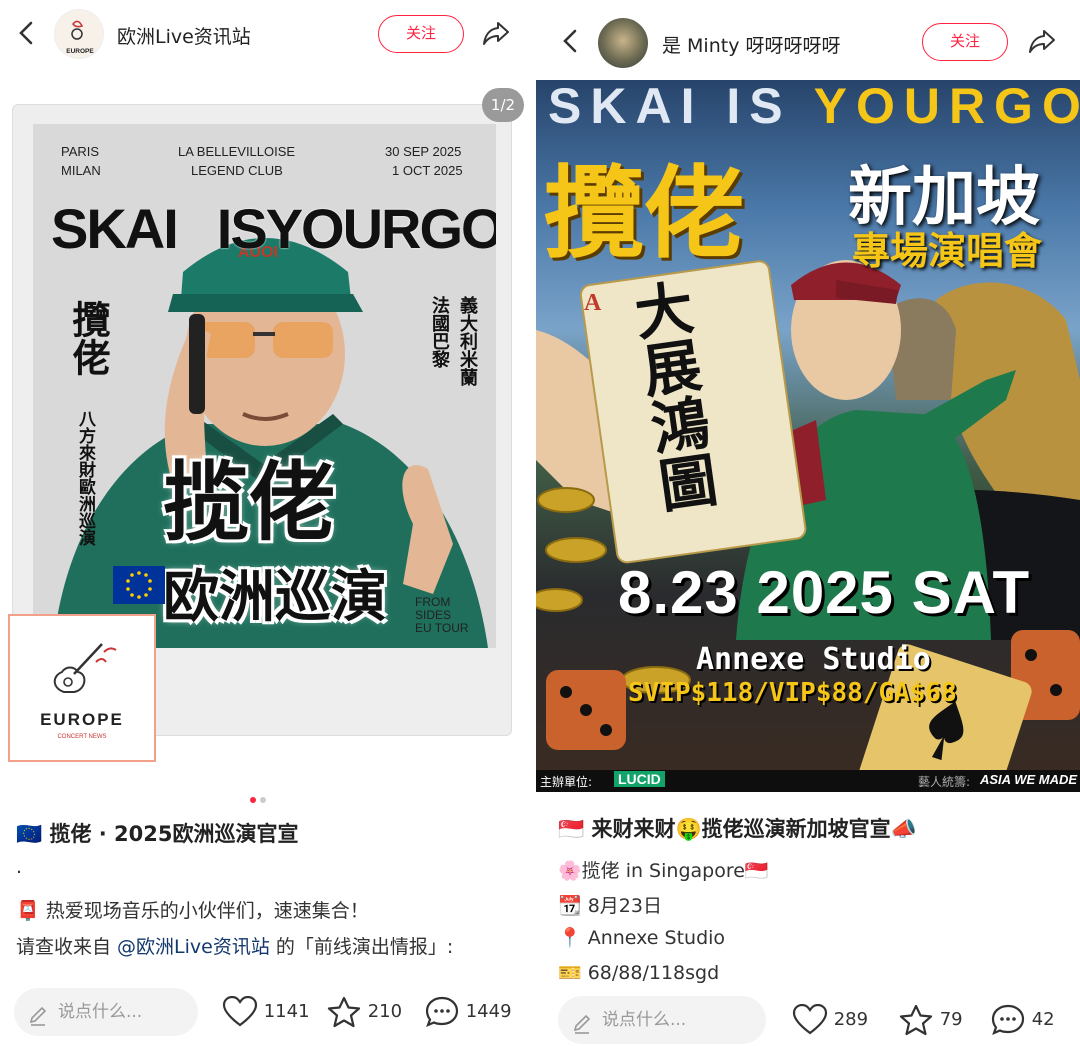 This screenshot has height=1046, width=1080. What do you see at coordinates (639, 779) in the screenshot?
I see `poster-organizer: LUCID` at bounding box center [639, 779].